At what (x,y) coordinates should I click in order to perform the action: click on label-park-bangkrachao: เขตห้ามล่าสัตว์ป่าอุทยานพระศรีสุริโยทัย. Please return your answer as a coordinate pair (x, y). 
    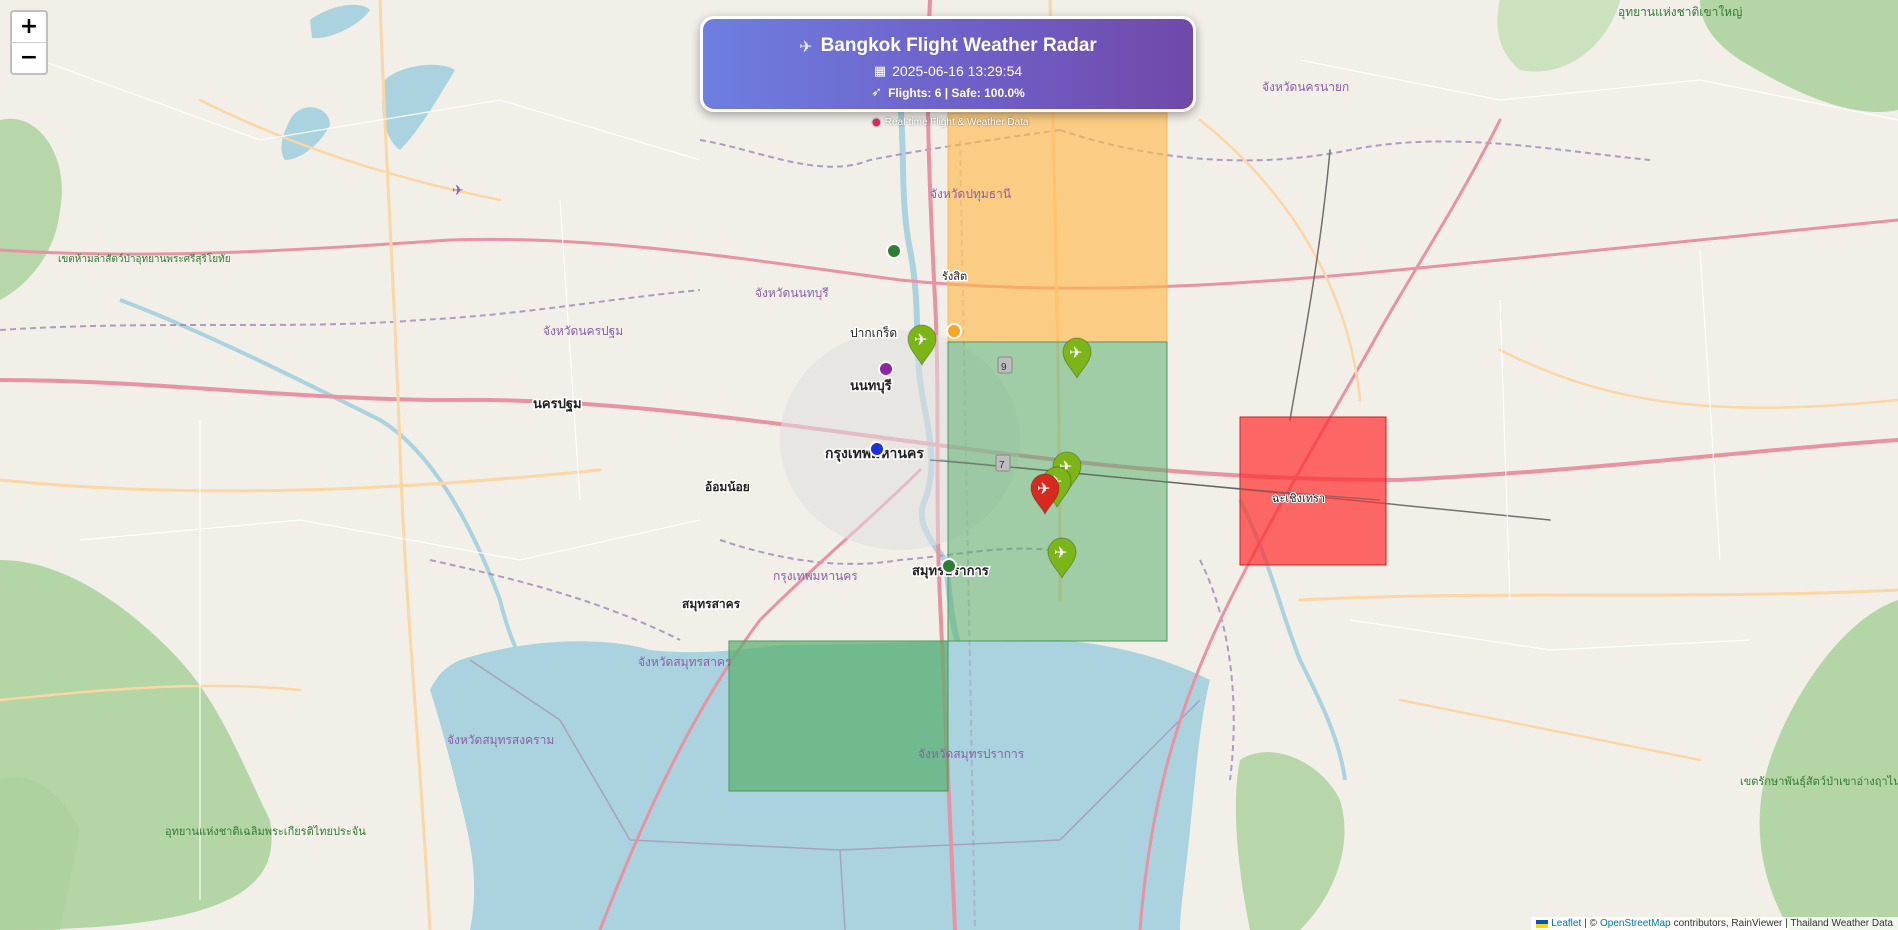
    Looking at the image, I should click on (144, 258).